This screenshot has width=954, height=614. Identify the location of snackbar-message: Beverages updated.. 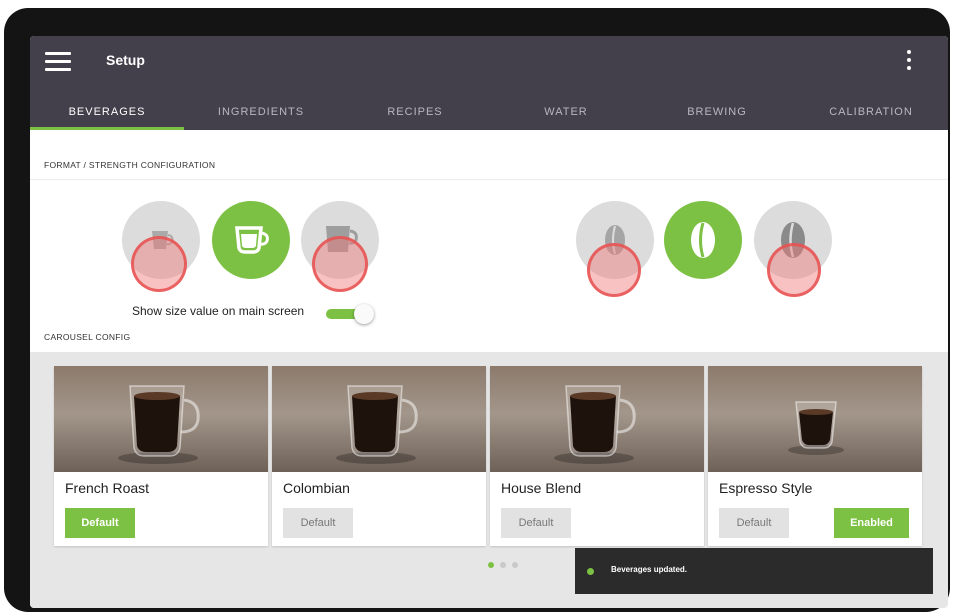
(649, 569).